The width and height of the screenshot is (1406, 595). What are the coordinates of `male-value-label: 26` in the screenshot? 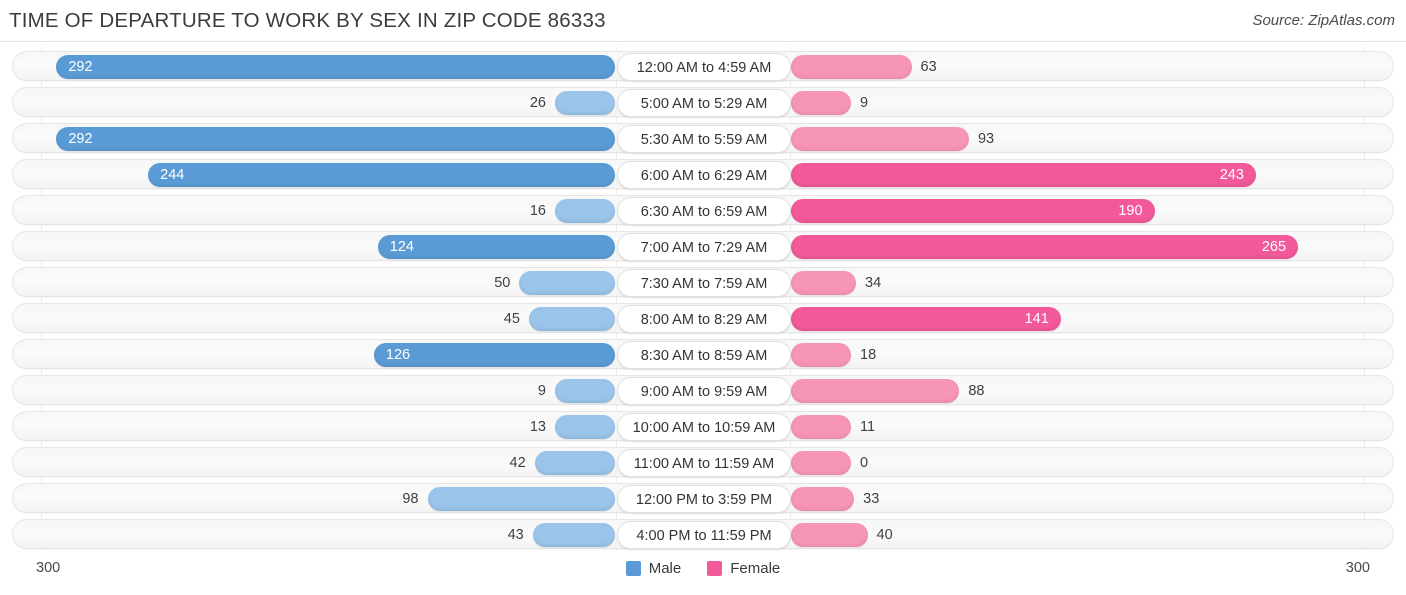 It's located at (537, 103).